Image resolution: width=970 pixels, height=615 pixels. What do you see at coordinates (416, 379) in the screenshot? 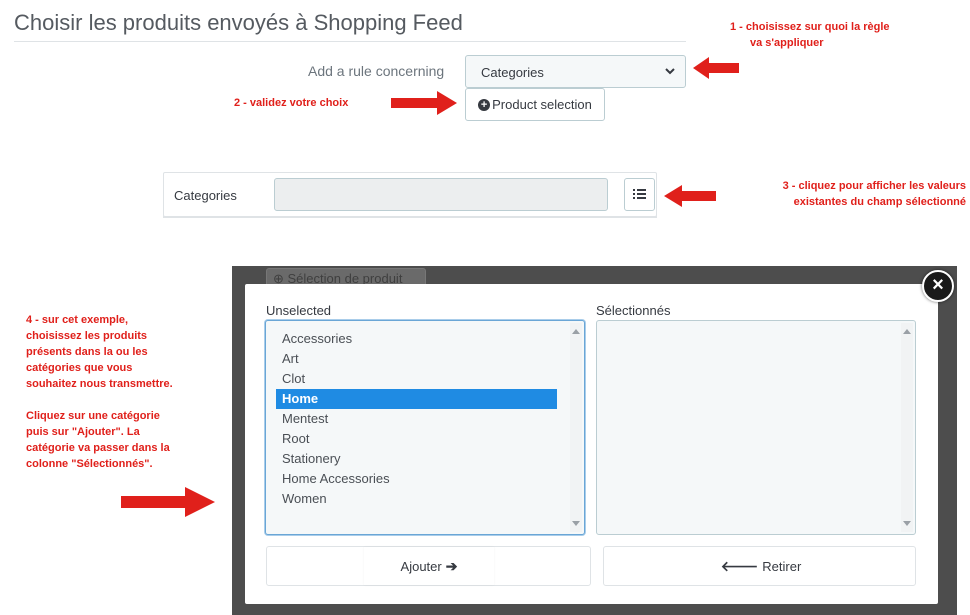
I see `list-item: Clot` at bounding box center [416, 379].